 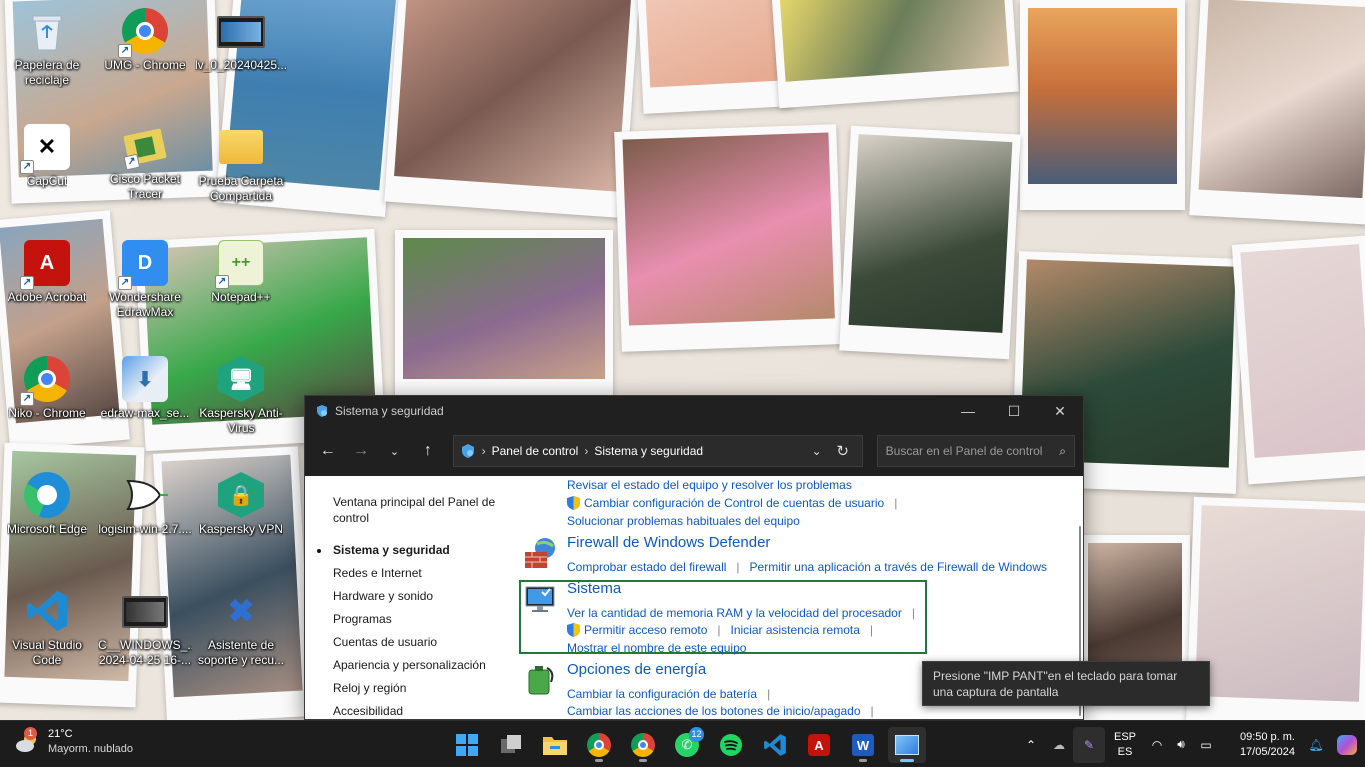 I want to click on desktop-icon-acrobat: A ↗ Adobe Acrobat, so click(x=47, y=272).